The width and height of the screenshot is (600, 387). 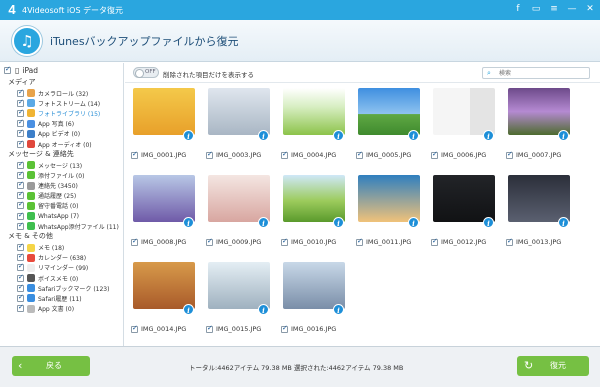 I want to click on photo-item: i IMG_0007.JPG, so click(x=540, y=127).